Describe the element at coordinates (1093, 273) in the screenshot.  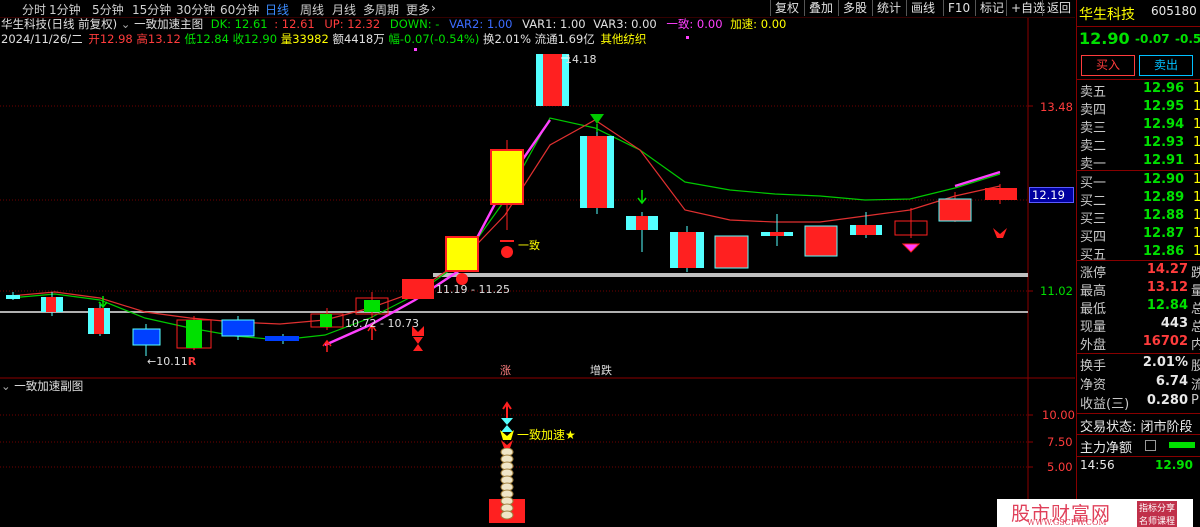
I see `stat-label: 涨停` at that location.